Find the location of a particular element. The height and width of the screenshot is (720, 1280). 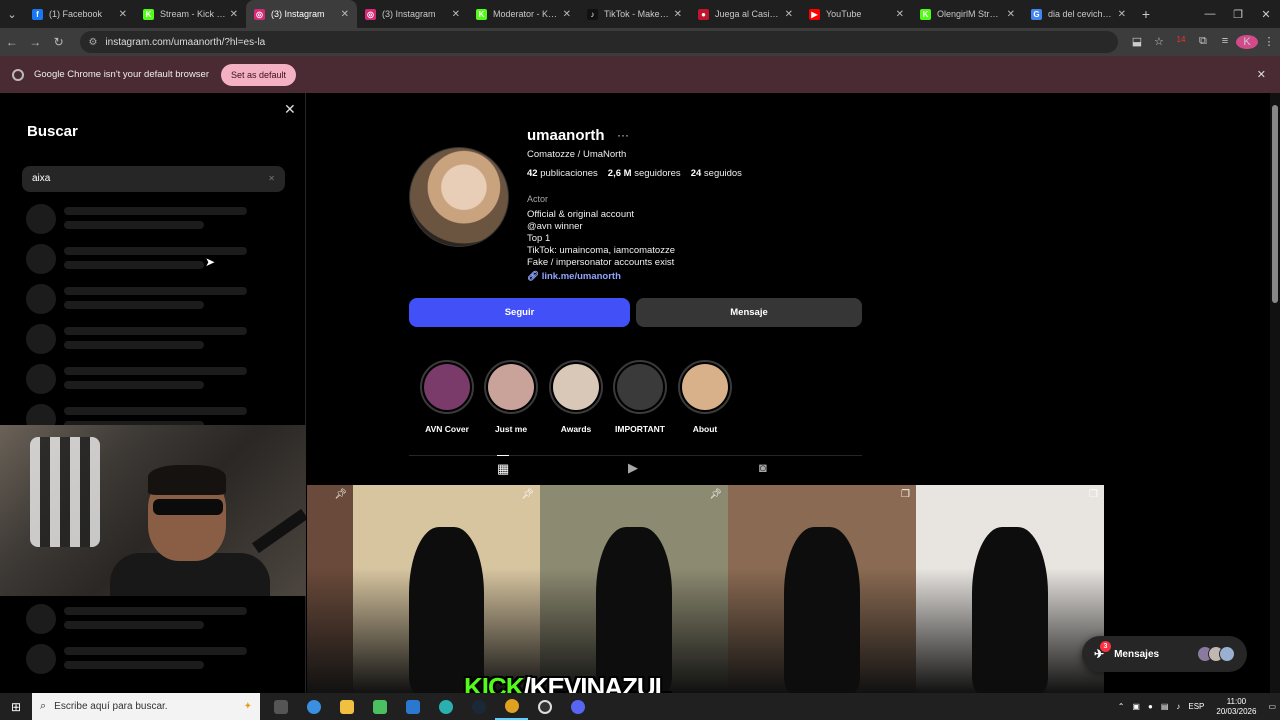

search-input: aixa ✕ is located at coordinates (153, 179).